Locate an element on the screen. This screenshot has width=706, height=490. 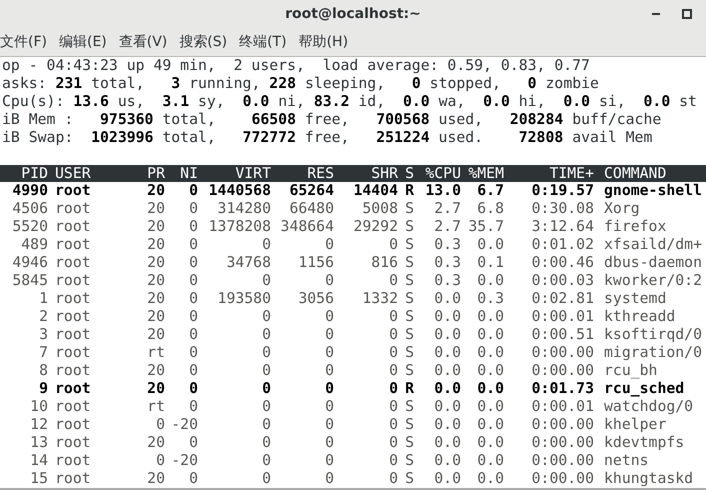
table-cell-text: 314280 is located at coordinates (243, 209).